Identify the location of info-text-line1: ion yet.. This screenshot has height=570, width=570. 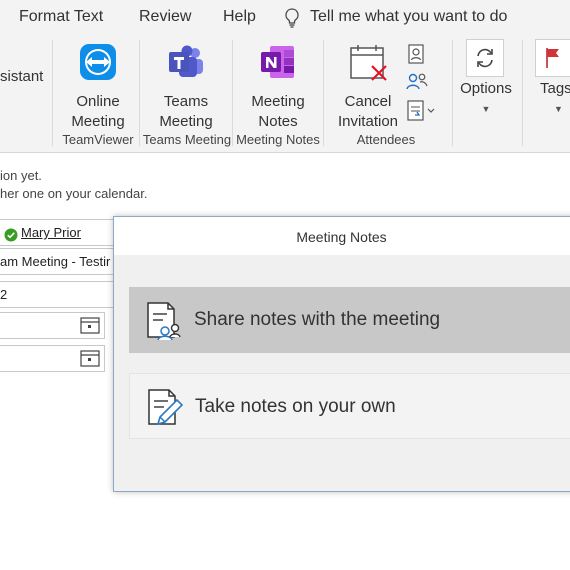
(21, 175).